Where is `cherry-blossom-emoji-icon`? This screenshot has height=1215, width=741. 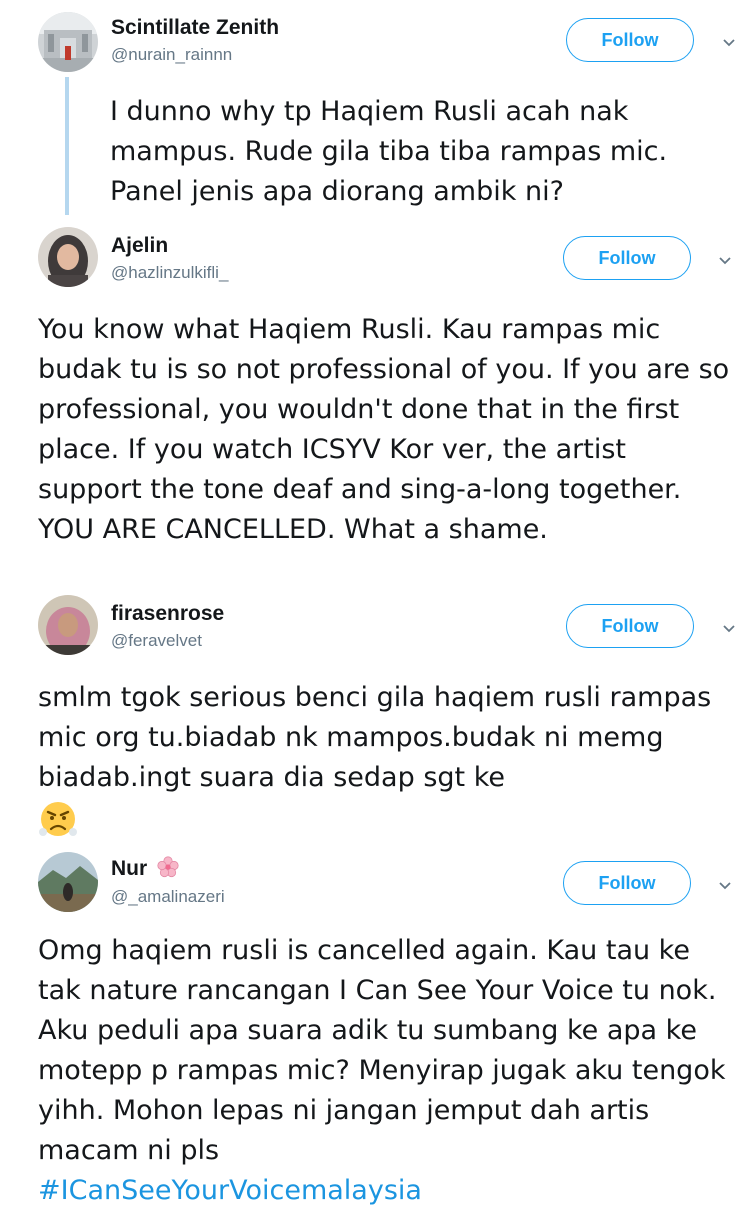 cherry-blossom-emoji-icon is located at coordinates (168, 867).